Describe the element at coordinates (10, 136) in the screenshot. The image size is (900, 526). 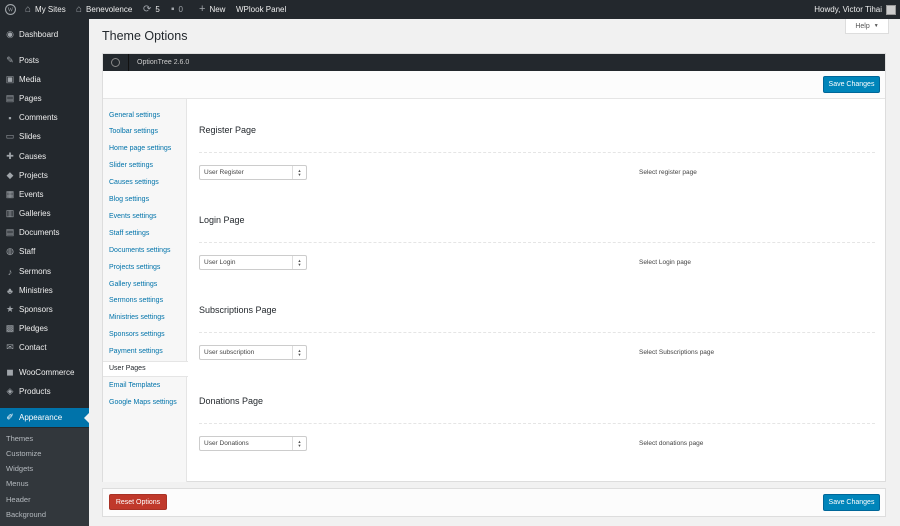
I see `slides-icon: ▭` at that location.